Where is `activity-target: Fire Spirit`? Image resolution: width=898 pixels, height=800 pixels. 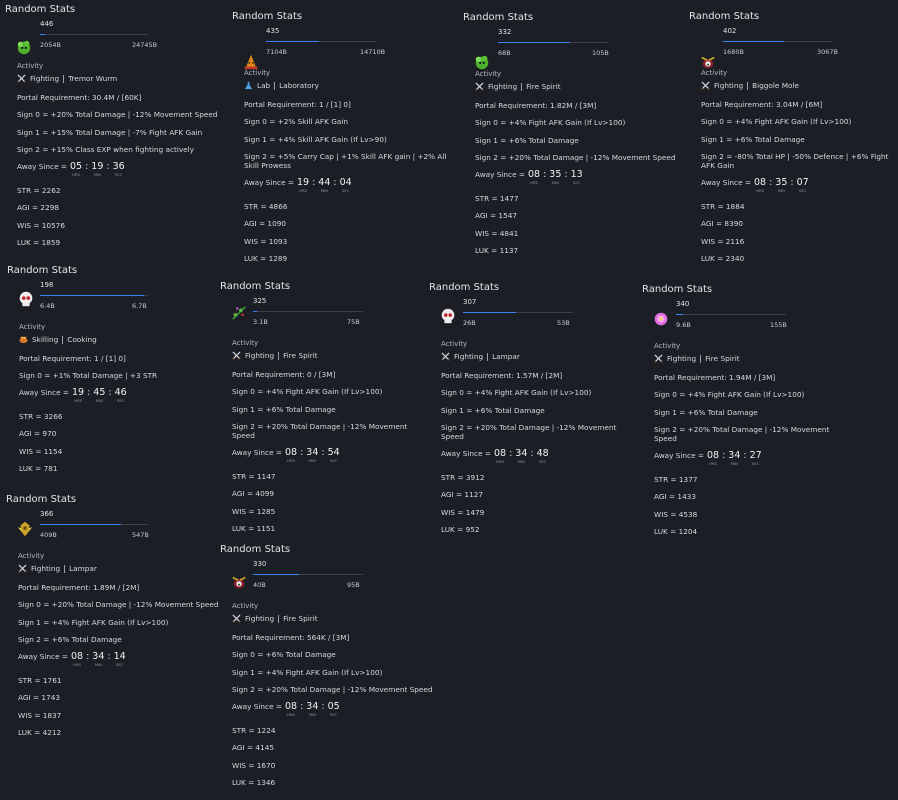 activity-target: Fire Spirit is located at coordinates (300, 618).